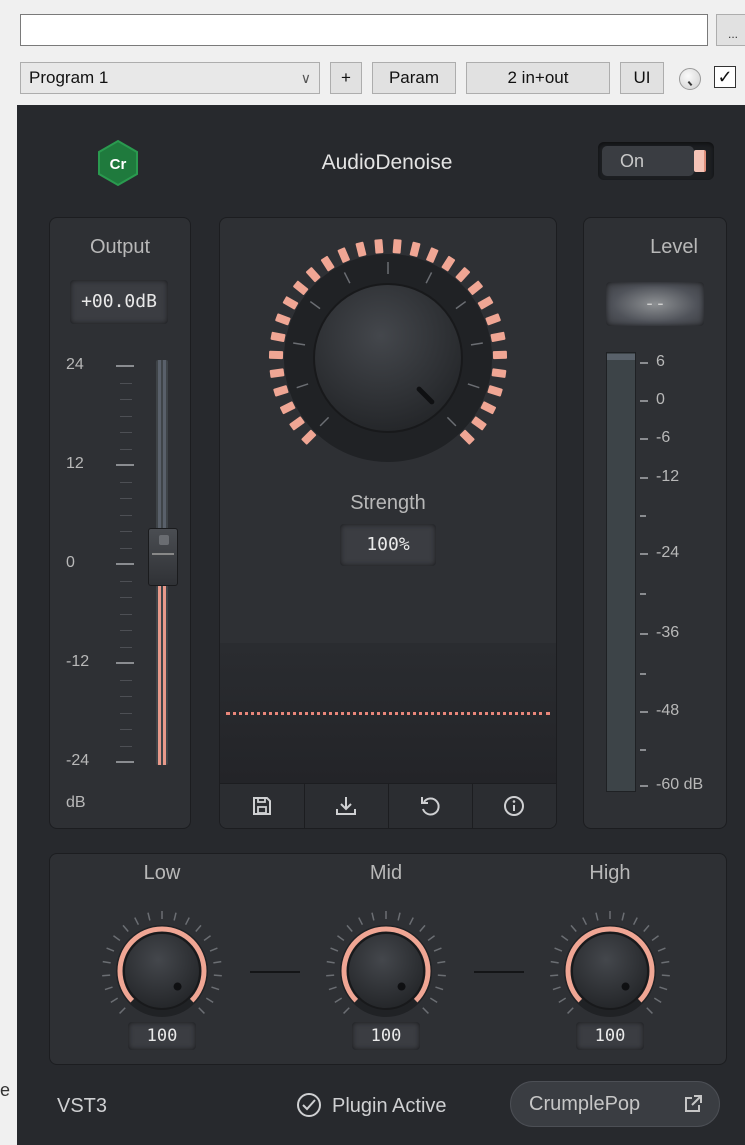  Describe the element at coordinates (514, 806) in the screenshot. I see `info-button` at that location.